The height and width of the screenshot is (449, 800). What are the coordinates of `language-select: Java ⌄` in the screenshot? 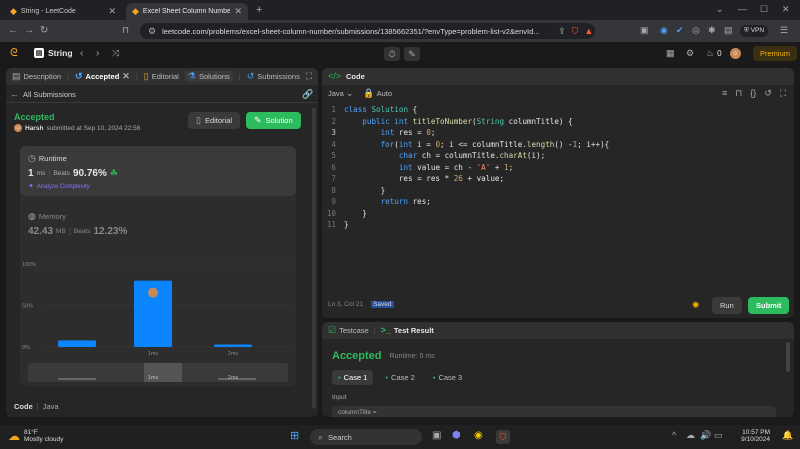 It's located at (340, 94).